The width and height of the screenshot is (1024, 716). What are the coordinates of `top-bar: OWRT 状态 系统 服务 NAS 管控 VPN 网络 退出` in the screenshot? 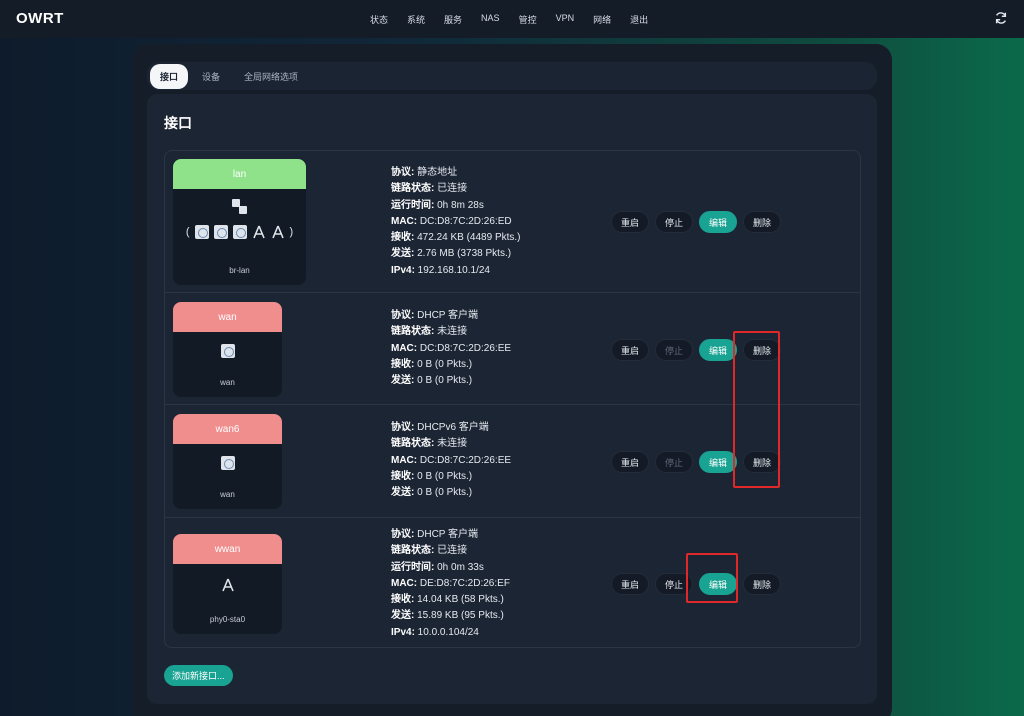 It's located at (512, 19).